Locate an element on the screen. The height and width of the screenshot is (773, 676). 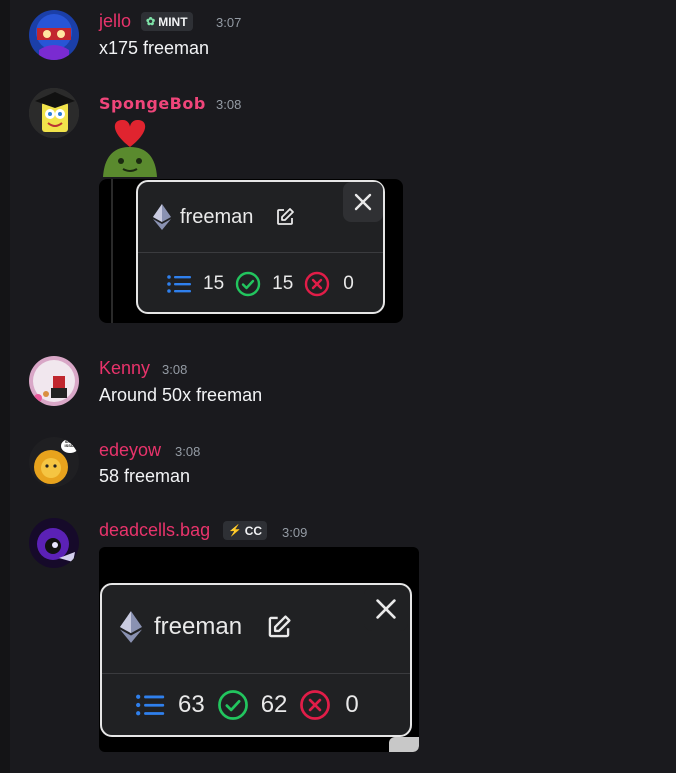
cc-tag: ⚡ CC is located at coordinates (245, 530).